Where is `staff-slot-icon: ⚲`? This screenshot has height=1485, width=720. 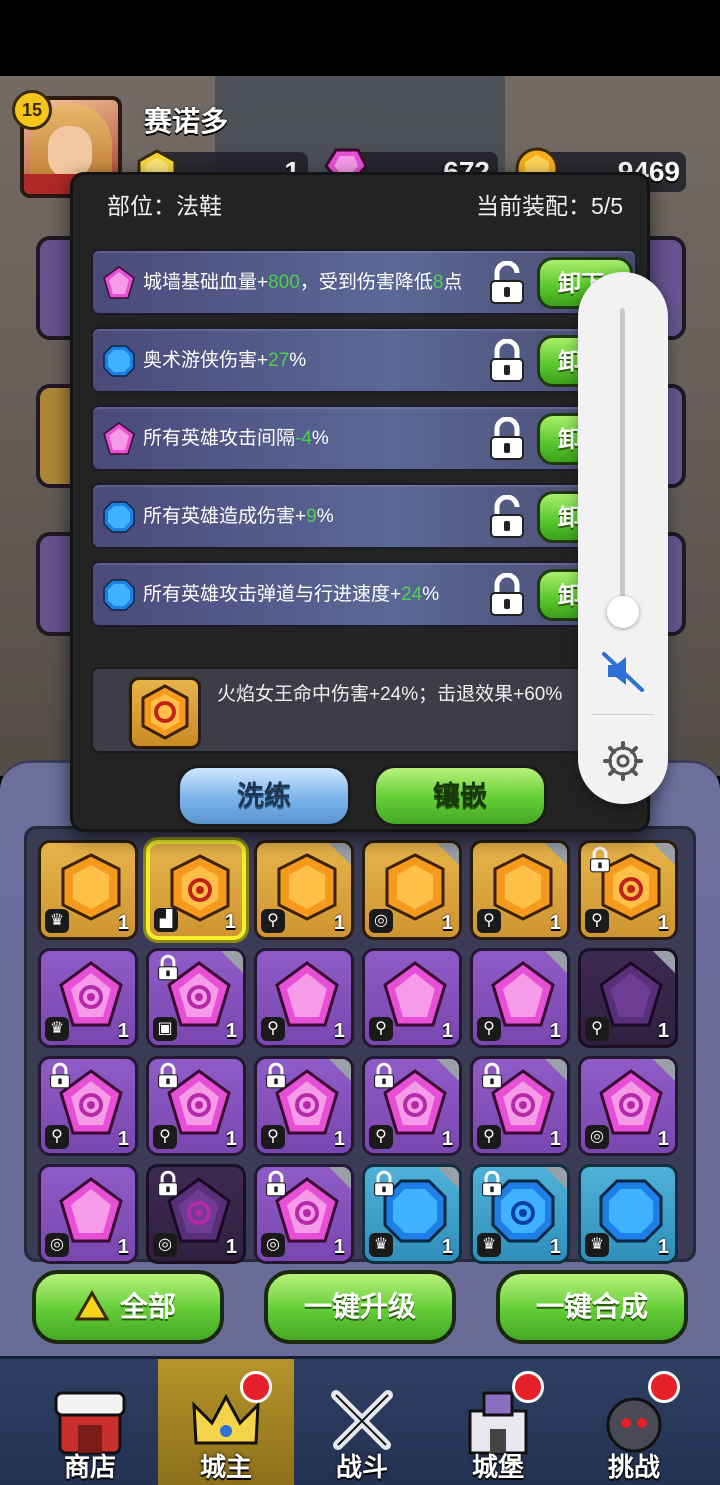 staff-slot-icon: ⚲ is located at coordinates (597, 921).